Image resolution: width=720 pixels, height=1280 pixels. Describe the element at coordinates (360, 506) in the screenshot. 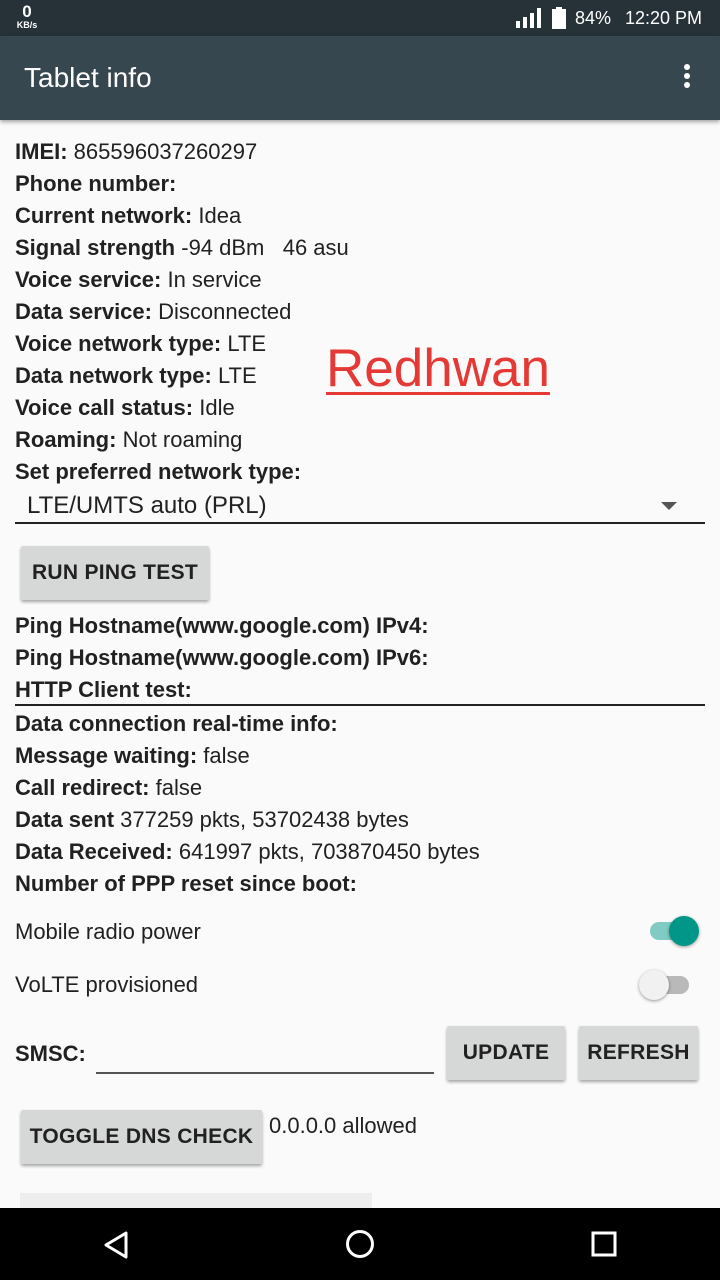

I see `preferred-network-spinner: LTE/UMTS auto (PRL)` at that location.